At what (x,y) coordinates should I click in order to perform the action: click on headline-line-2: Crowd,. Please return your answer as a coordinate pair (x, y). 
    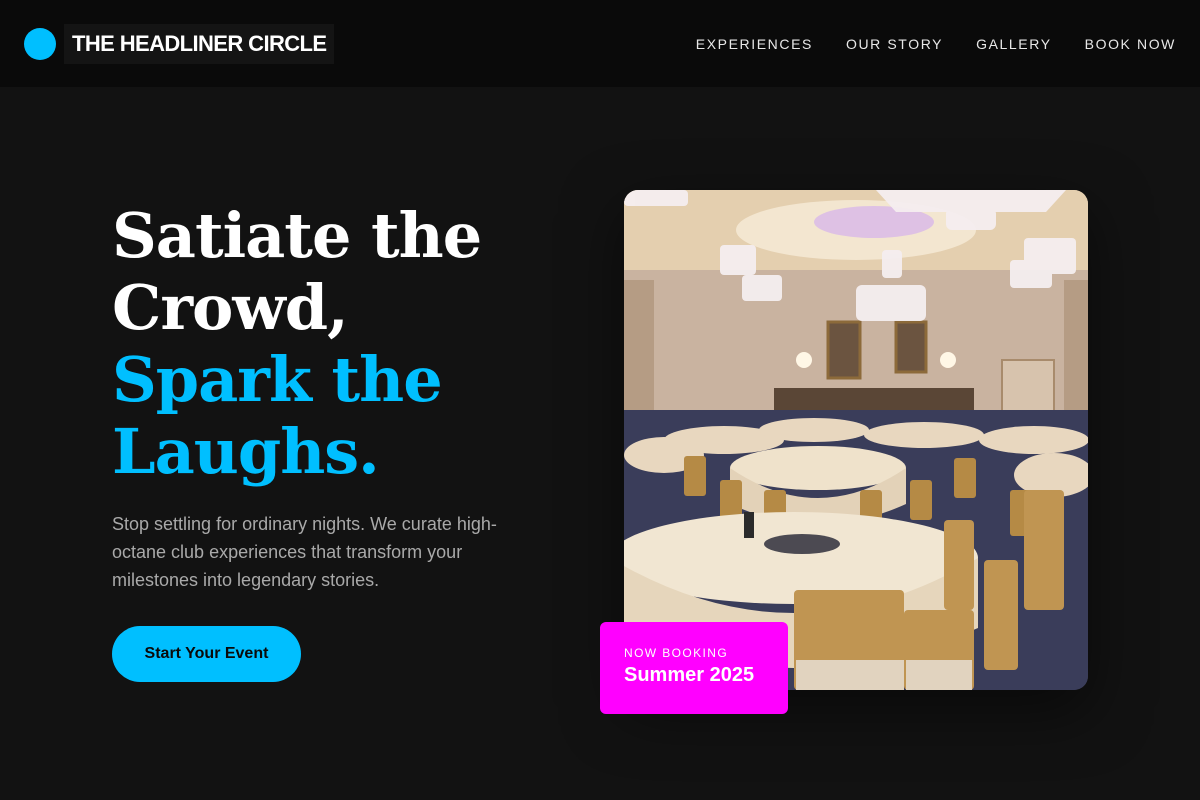
    Looking at the image, I should click on (230, 307).